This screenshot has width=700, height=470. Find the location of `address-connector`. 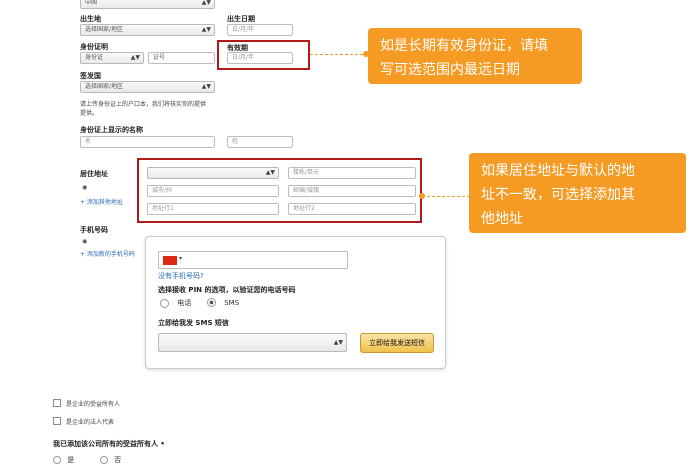

address-connector is located at coordinates (446, 196).